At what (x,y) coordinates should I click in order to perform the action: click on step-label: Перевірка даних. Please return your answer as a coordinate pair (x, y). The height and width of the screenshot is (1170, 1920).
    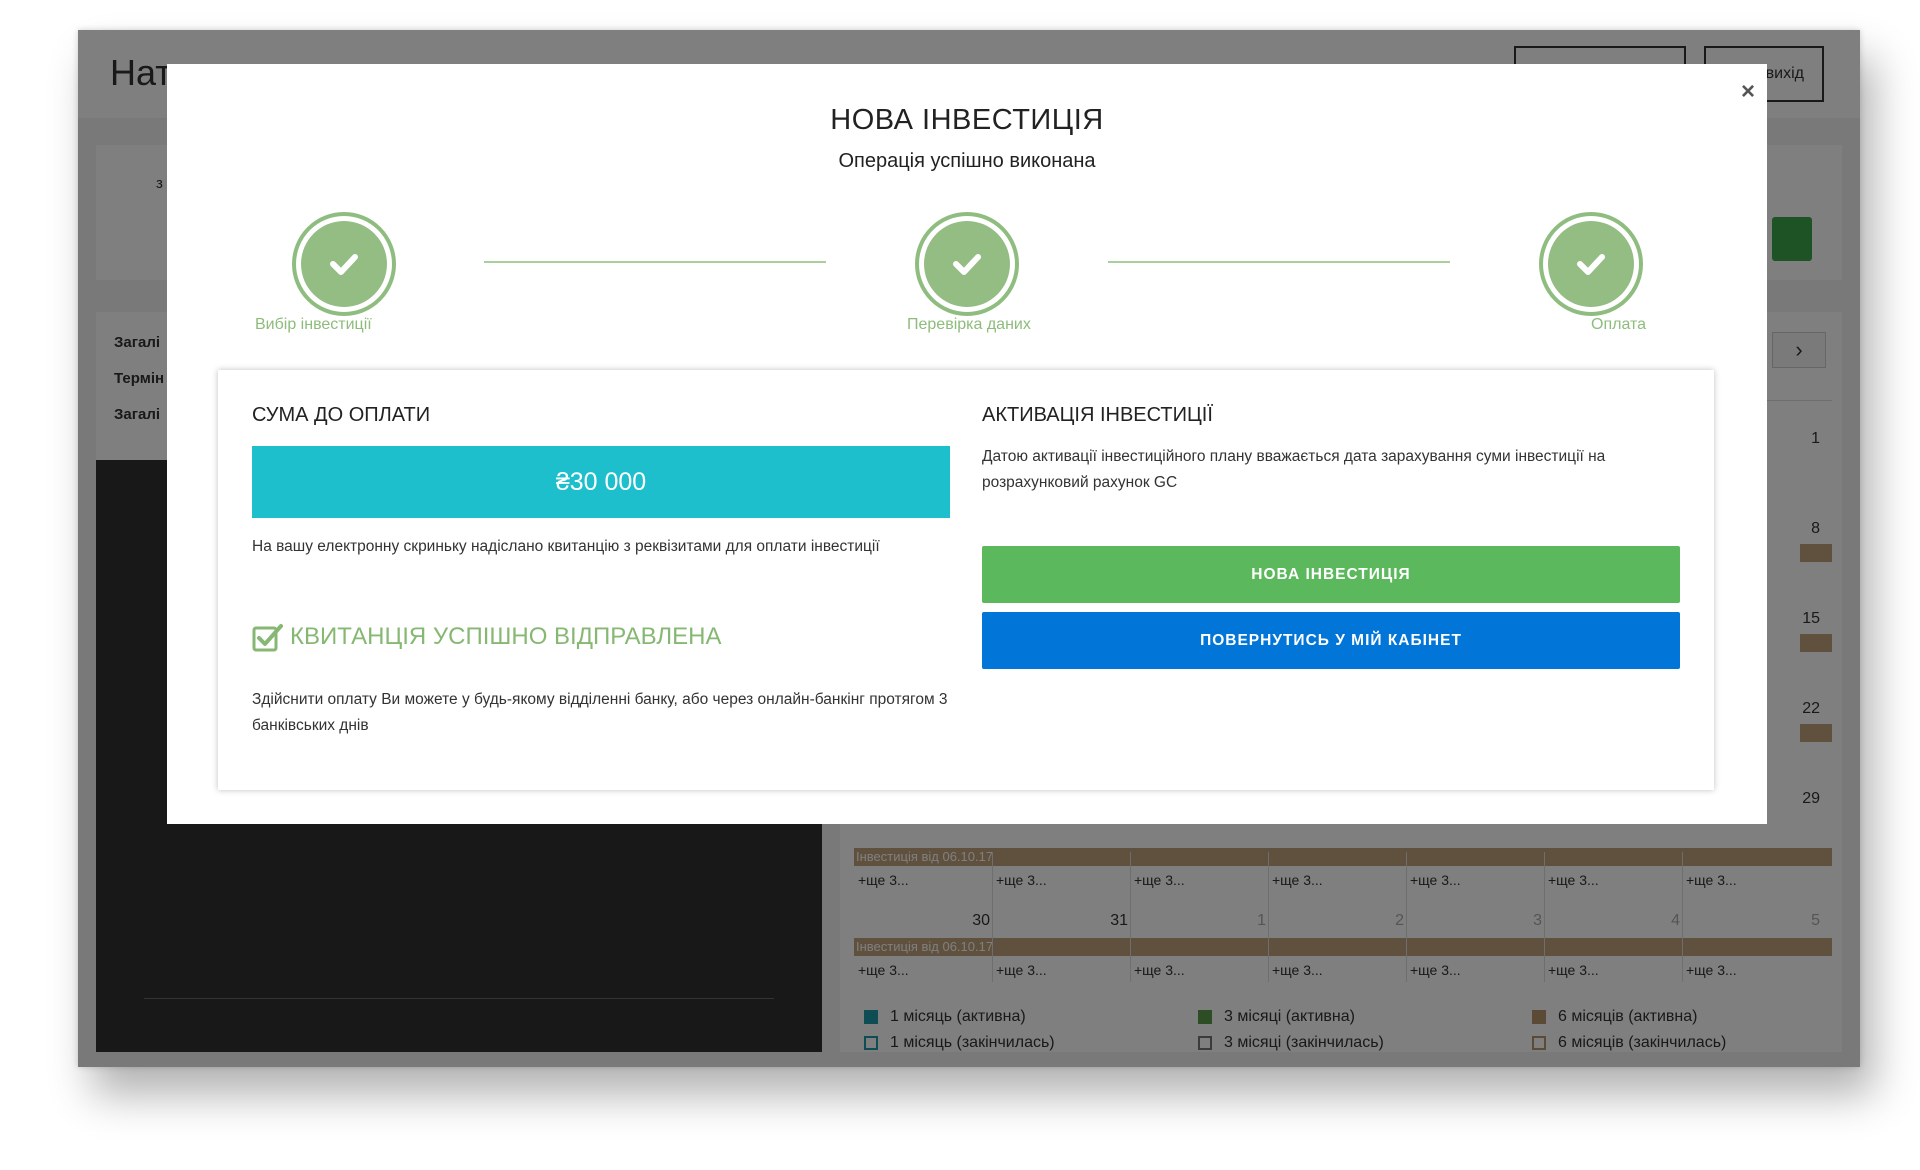
    Looking at the image, I should click on (969, 324).